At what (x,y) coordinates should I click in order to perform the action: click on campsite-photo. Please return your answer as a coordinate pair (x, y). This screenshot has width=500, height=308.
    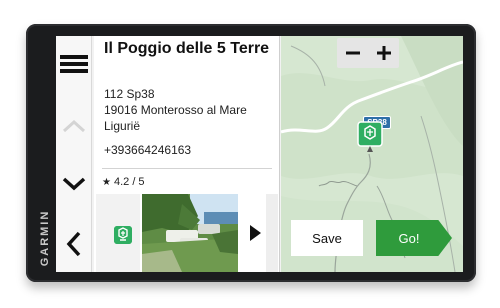
    Looking at the image, I should click on (190, 233).